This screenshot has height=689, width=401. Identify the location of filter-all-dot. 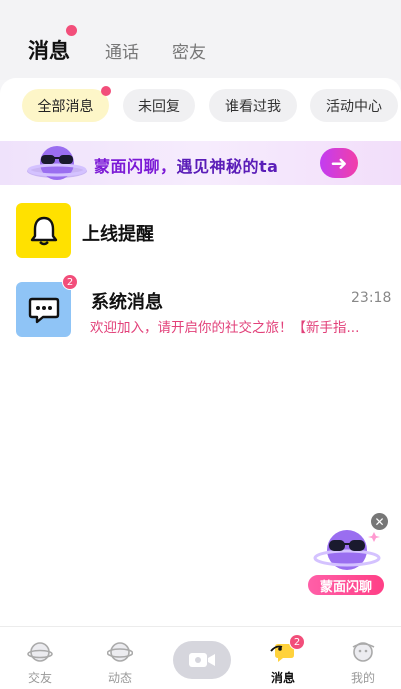
(106, 91).